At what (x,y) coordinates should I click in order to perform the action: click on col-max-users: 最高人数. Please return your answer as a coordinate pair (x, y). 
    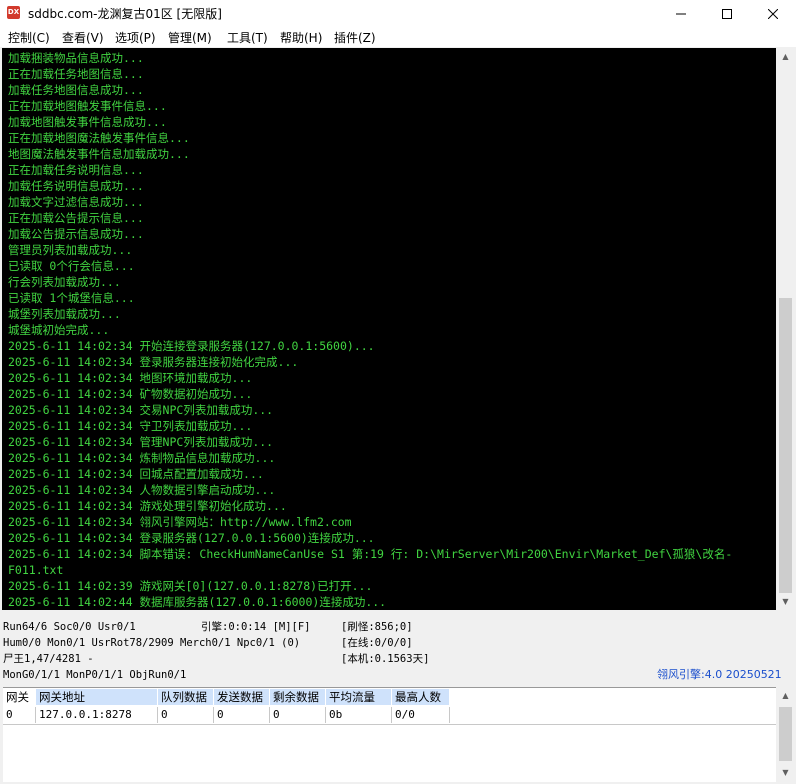
    Looking at the image, I should click on (421, 697).